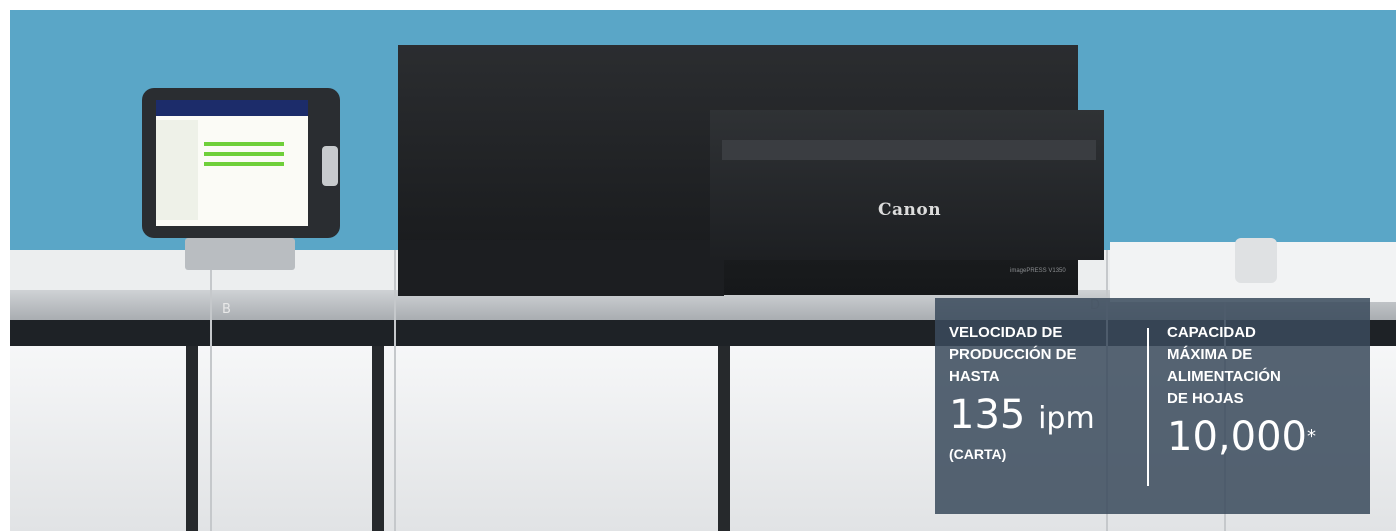 The height and width of the screenshot is (531, 1396). What do you see at coordinates (987, 415) in the screenshot?
I see `speed-value: 135` at bounding box center [987, 415].